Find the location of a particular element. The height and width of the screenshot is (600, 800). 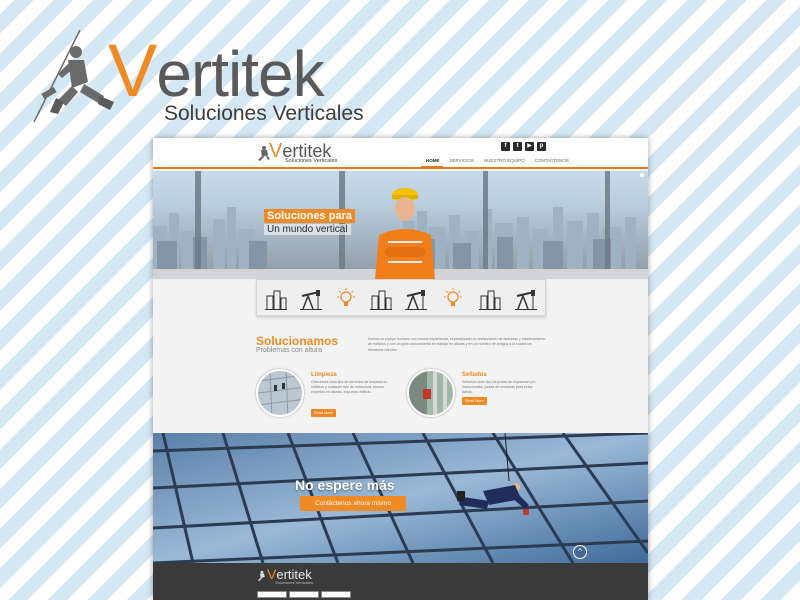

service-image-sellados is located at coordinates (431, 393).